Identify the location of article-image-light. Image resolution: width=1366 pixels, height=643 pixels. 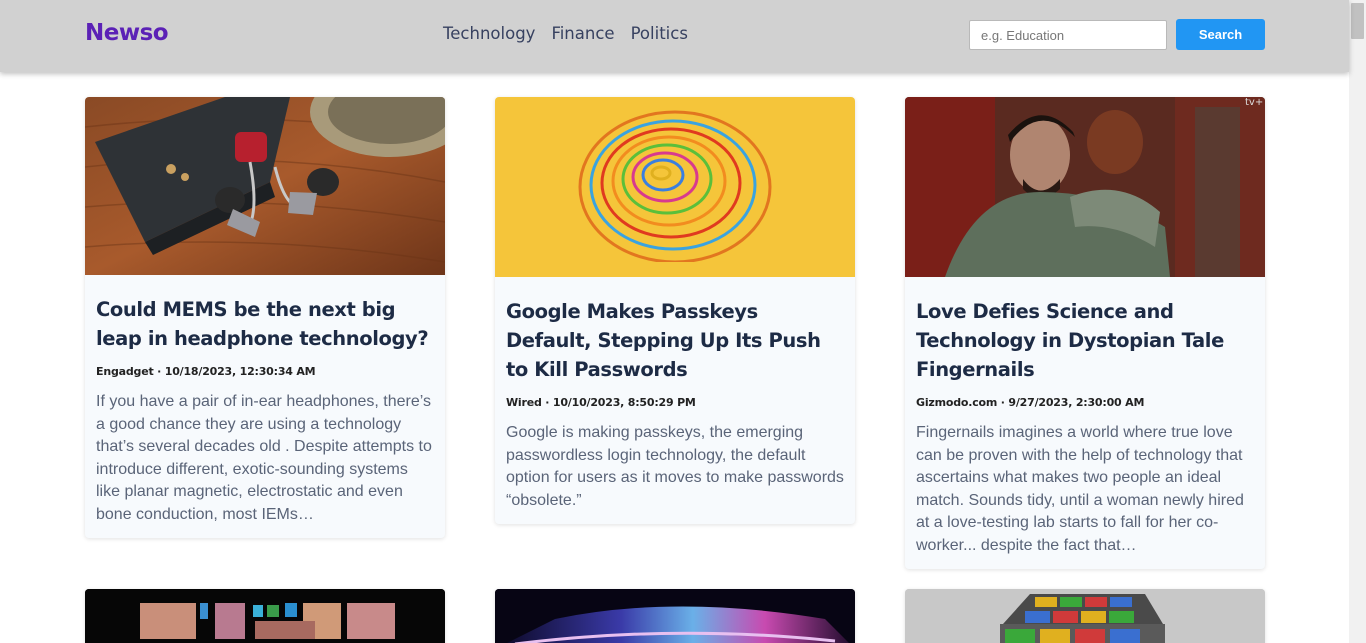
(675, 616).